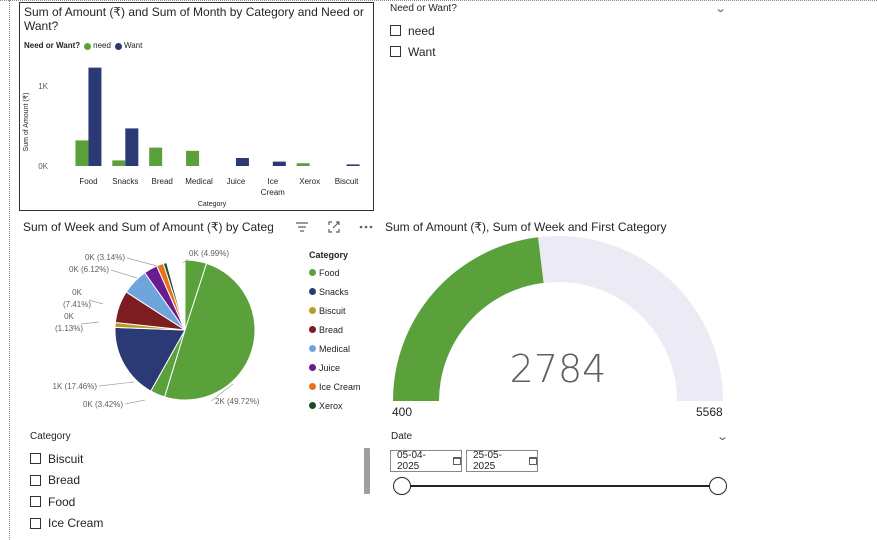 The image size is (877, 540). I want to click on date-range-track, so click(561, 486).